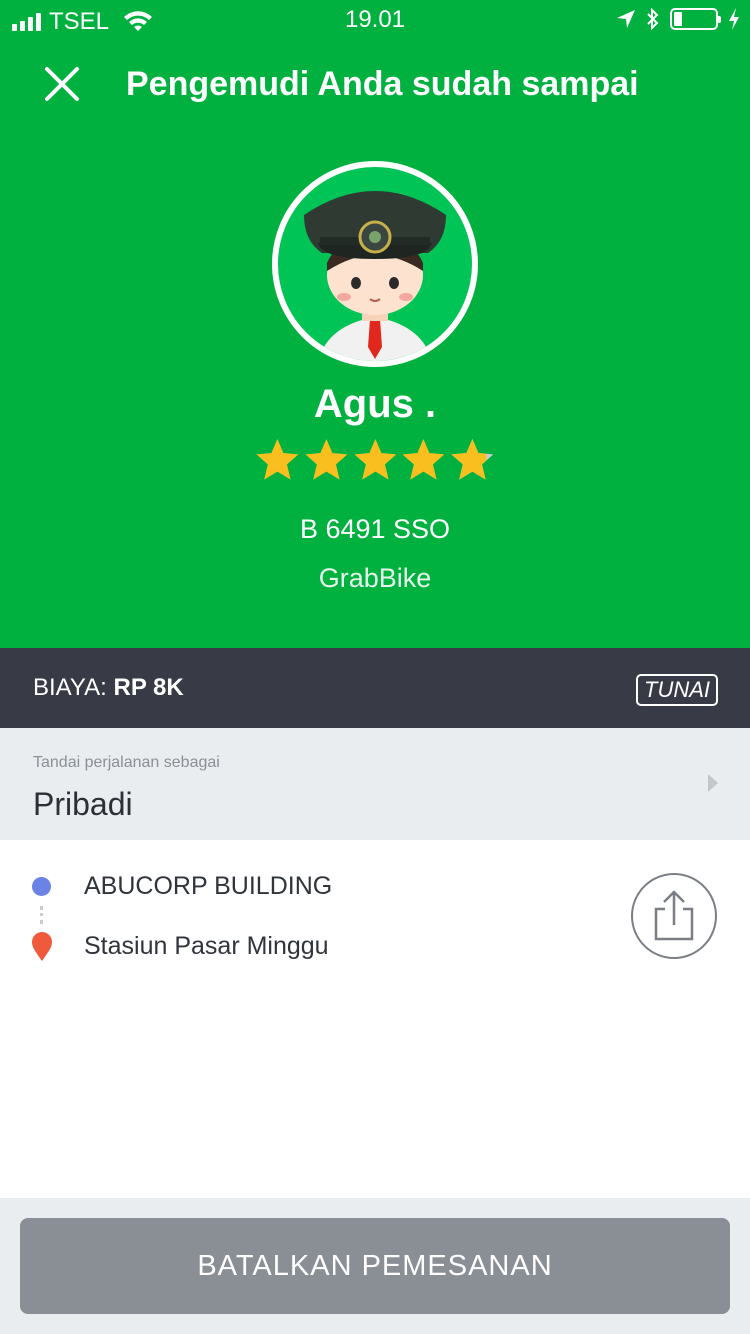  Describe the element at coordinates (375, 529) in the screenshot. I see `license-plate: B 6491 SSO` at that location.